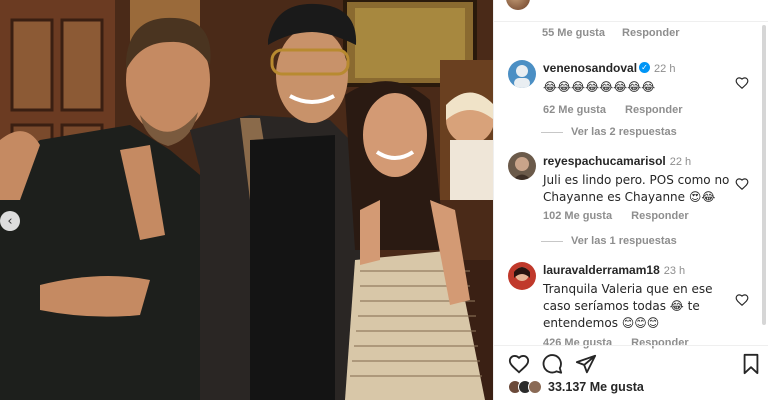 The width and height of the screenshot is (768, 400). I want to click on share-icon, so click(586, 364).